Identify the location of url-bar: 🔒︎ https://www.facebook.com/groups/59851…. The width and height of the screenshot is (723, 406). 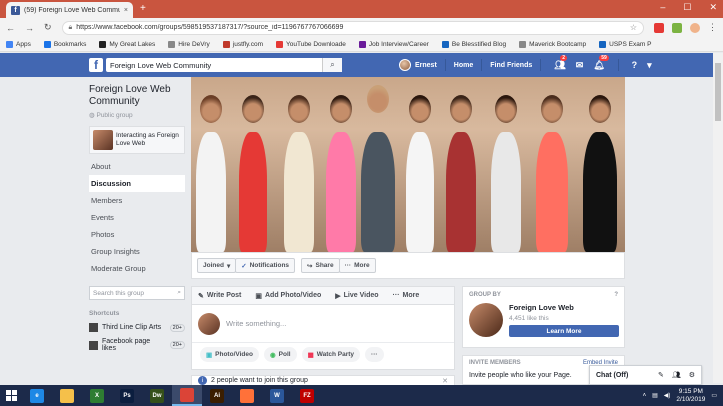
(352, 27).